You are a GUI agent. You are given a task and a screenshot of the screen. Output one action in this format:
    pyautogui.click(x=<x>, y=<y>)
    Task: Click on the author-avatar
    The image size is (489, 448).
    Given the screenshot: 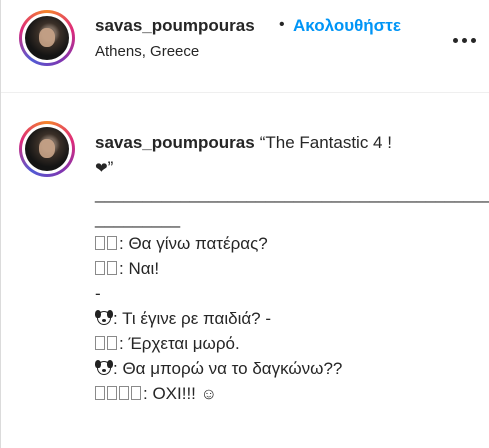 What is the action you would take?
    pyautogui.click(x=47, y=38)
    